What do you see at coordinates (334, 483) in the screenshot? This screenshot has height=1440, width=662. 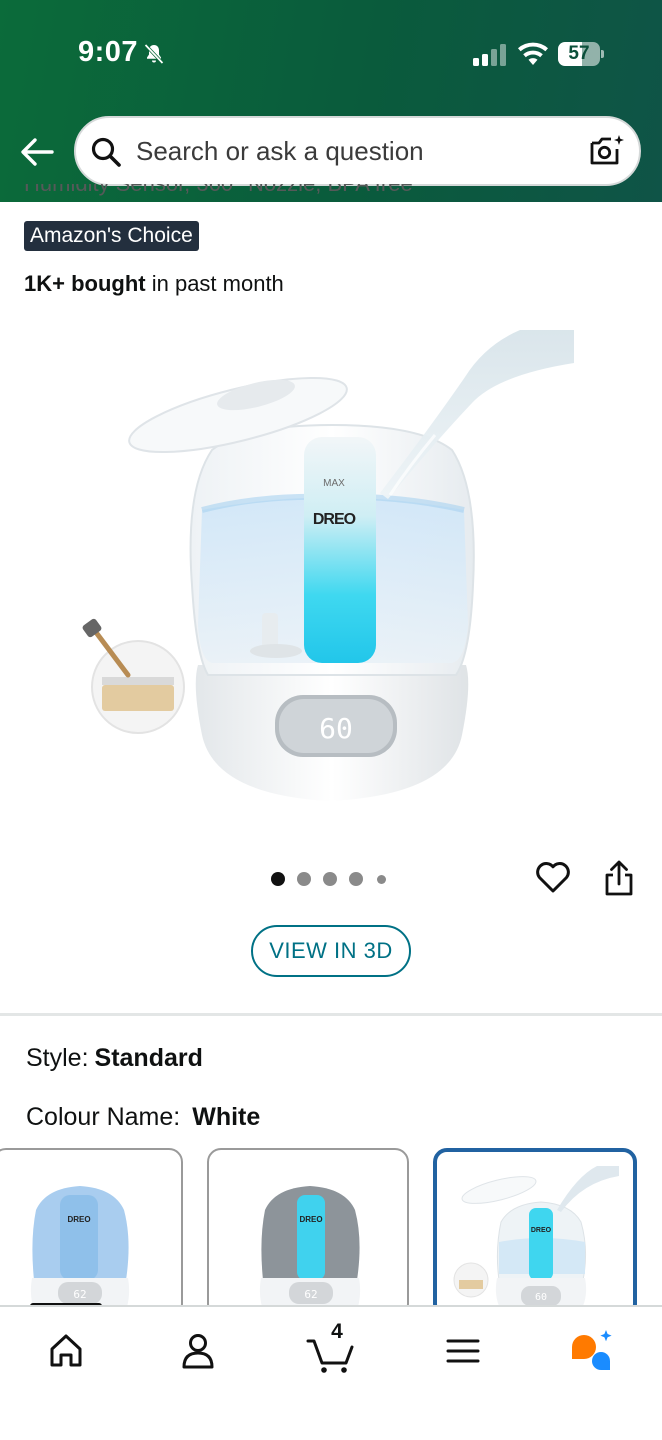 I see `max-mark: MAX` at bounding box center [334, 483].